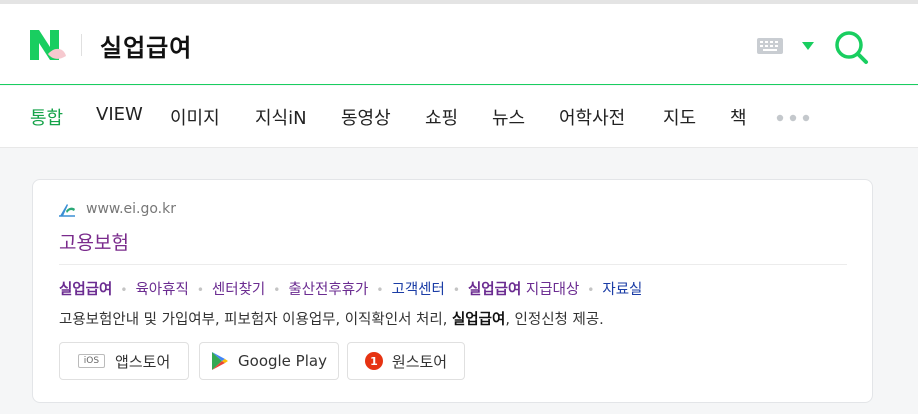 The width and height of the screenshot is (918, 414). I want to click on one-store-button: 1 원스토어, so click(406, 361).